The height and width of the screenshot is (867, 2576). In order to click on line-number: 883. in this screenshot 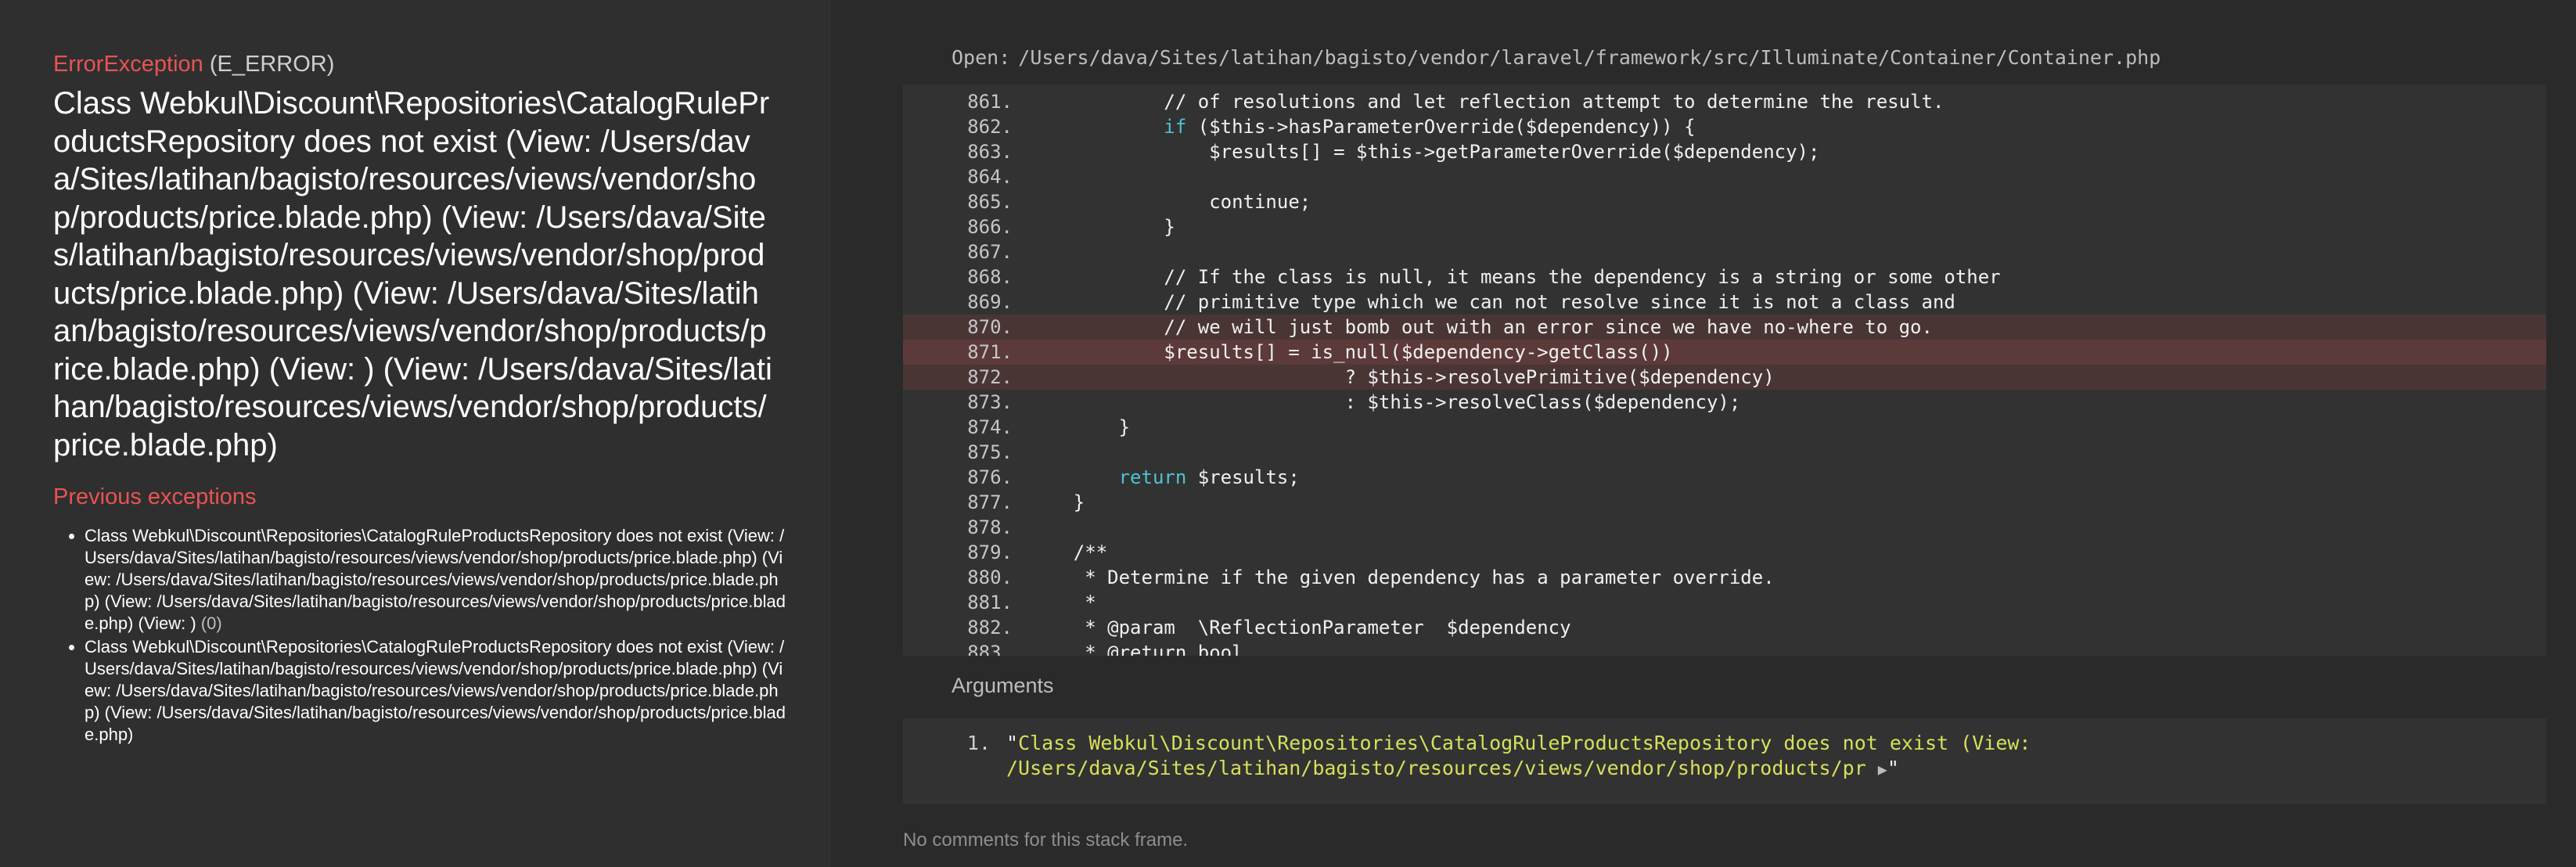, I will do `click(990, 649)`.